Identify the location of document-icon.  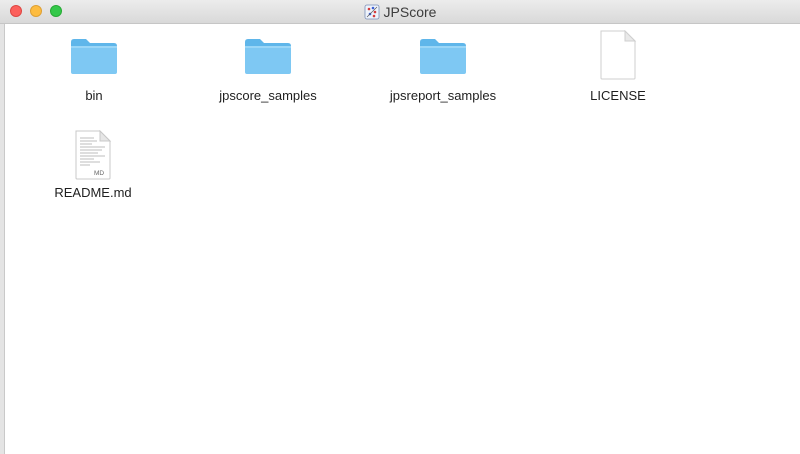
(618, 55).